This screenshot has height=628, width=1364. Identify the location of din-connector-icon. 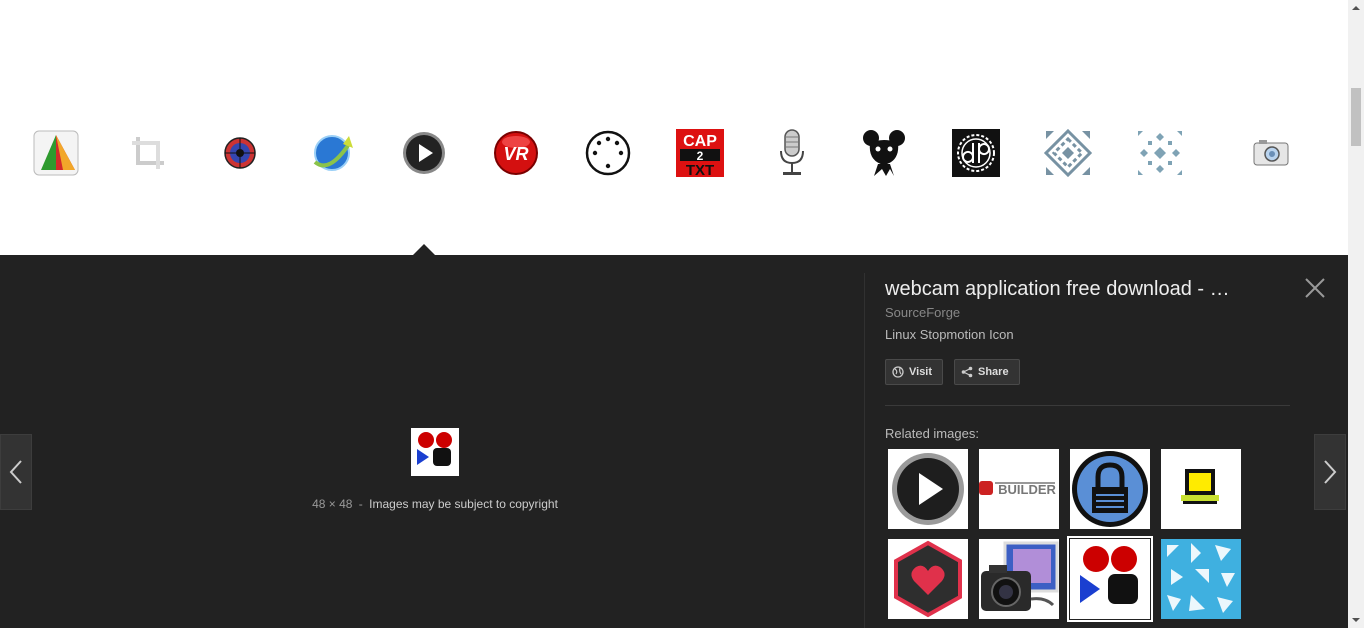
(608, 153).